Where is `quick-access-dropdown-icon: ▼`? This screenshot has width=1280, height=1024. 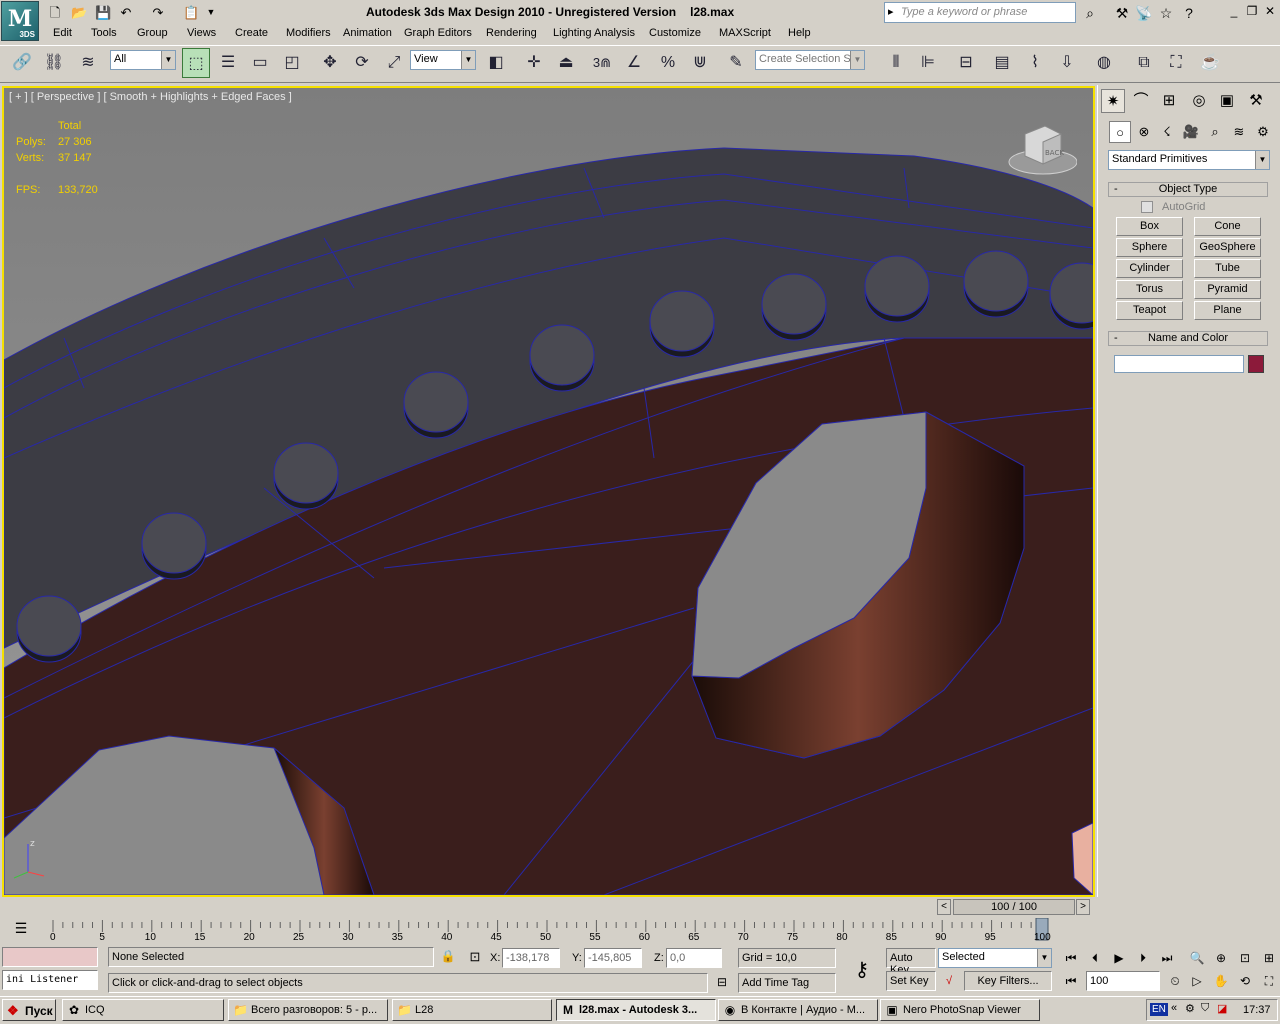 quick-access-dropdown-icon: ▼ is located at coordinates (211, 12).